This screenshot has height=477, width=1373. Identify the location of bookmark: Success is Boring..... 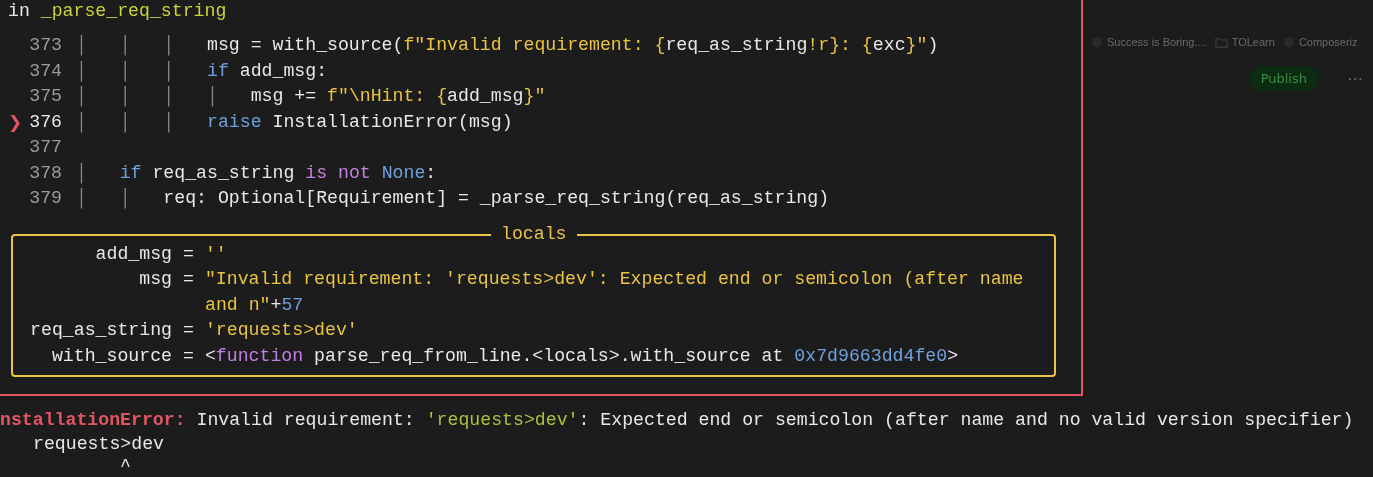
(1149, 42).